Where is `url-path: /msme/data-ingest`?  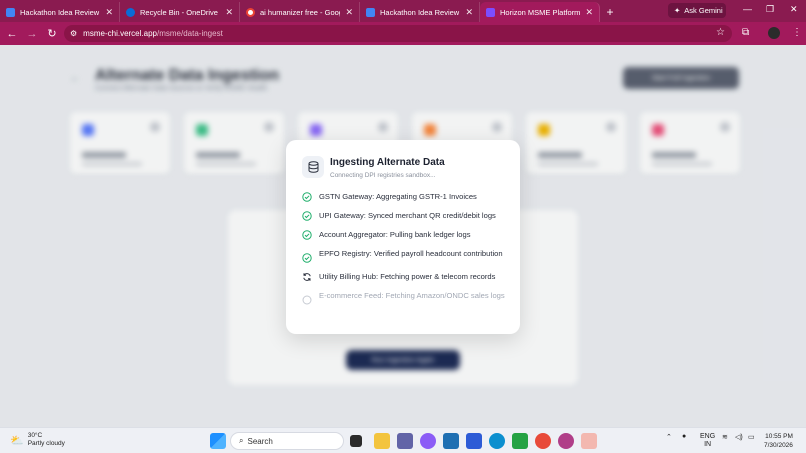 url-path: /msme/data-ingest is located at coordinates (189, 33).